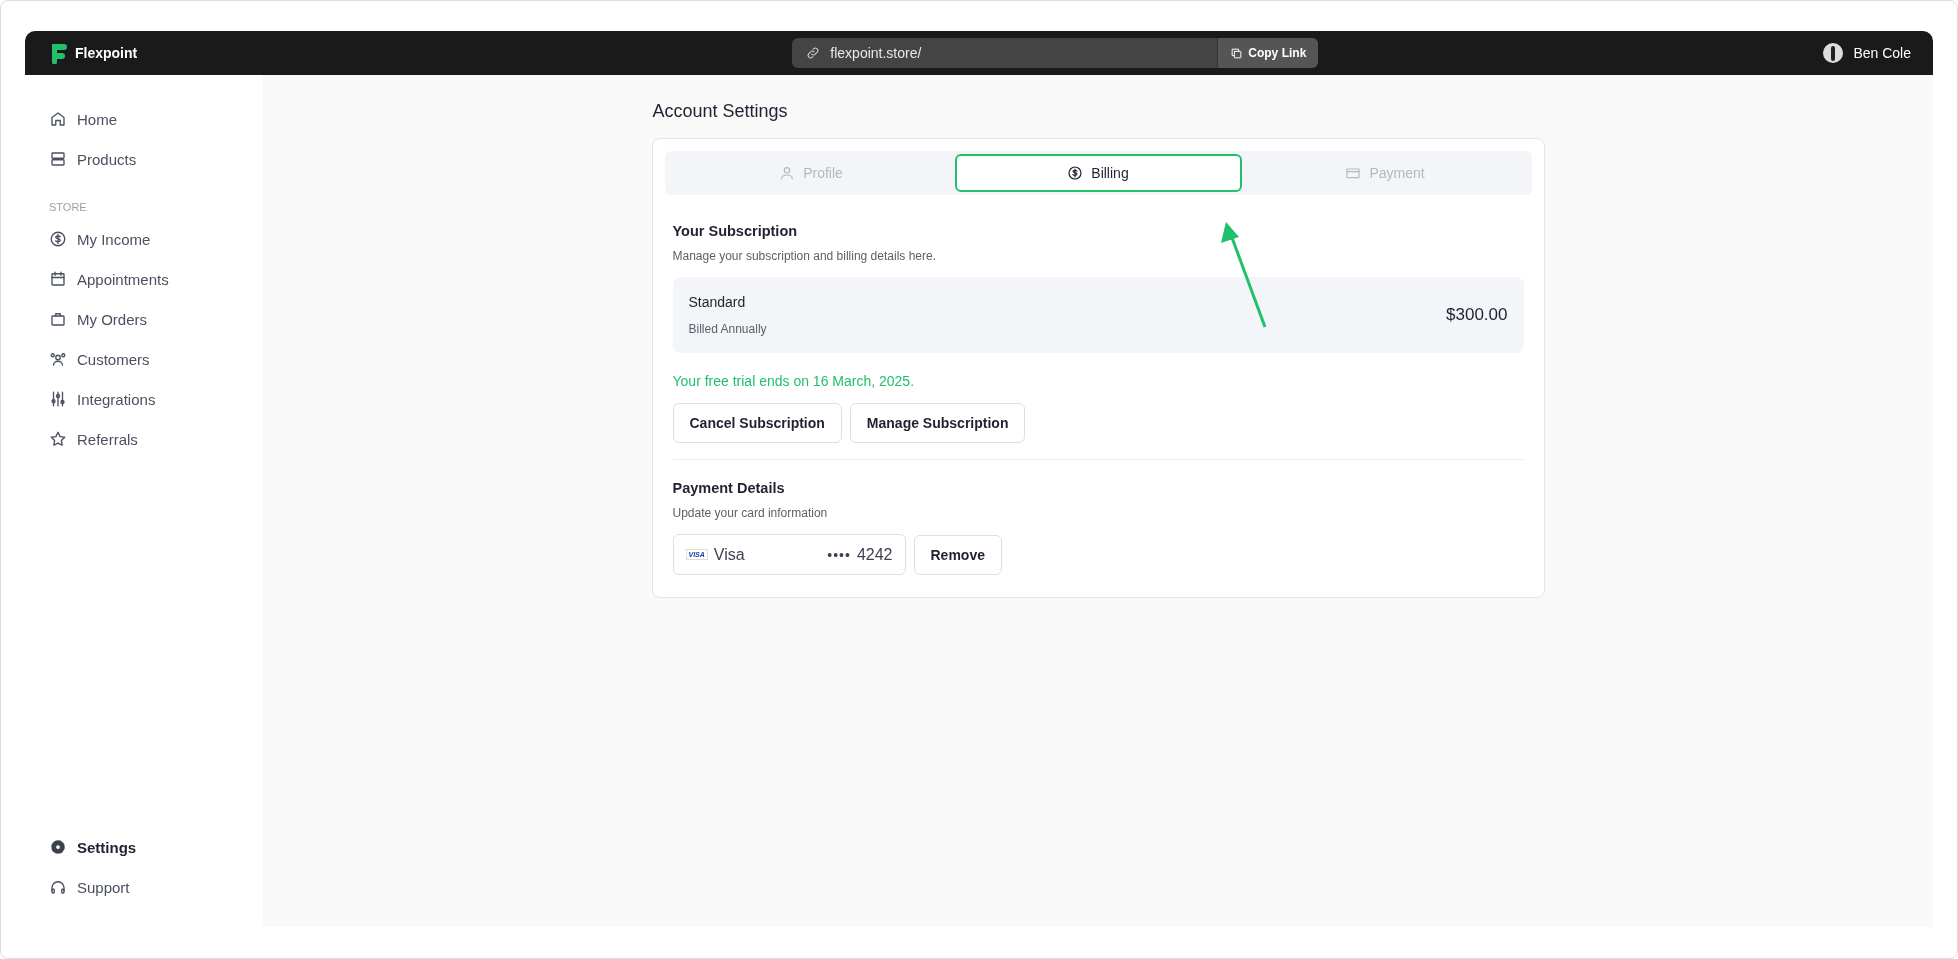 Image resolution: width=1958 pixels, height=959 pixels. I want to click on copy-link-button: Copy Link, so click(1268, 53).